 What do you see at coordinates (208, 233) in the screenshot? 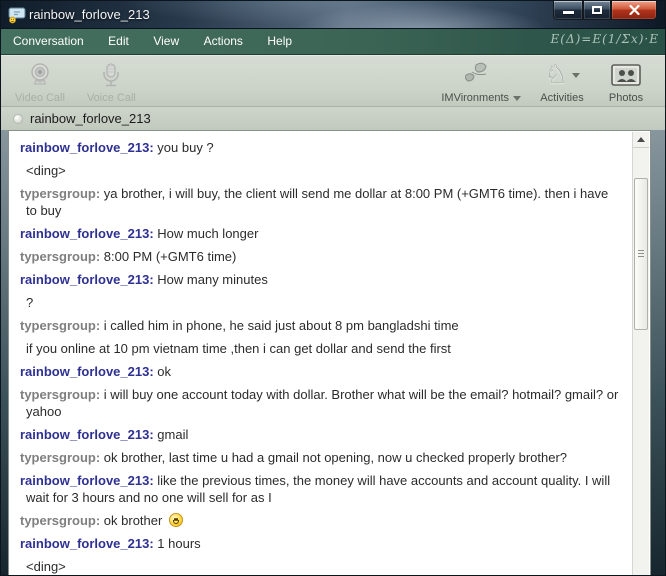
I see `message-text: How much longer` at bounding box center [208, 233].